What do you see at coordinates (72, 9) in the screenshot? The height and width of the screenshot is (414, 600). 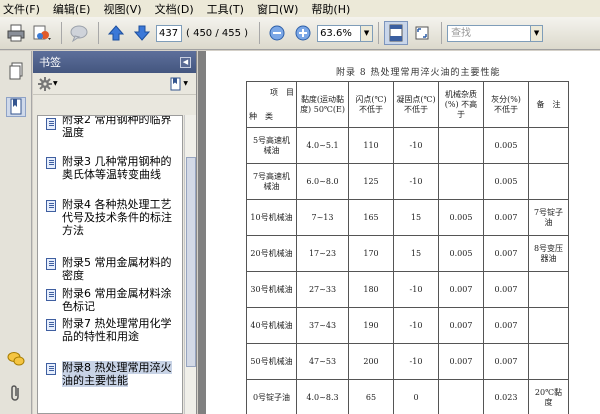 I see `menu-edit: 编辑(E)` at bounding box center [72, 9].